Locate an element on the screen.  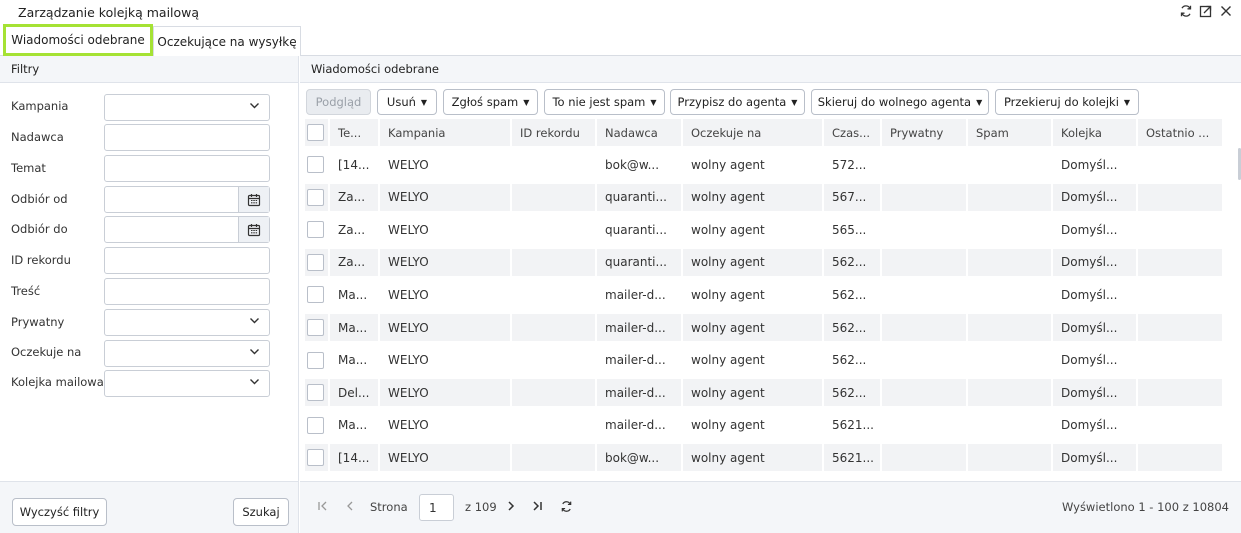
close-icon is located at coordinates (1226, 13).